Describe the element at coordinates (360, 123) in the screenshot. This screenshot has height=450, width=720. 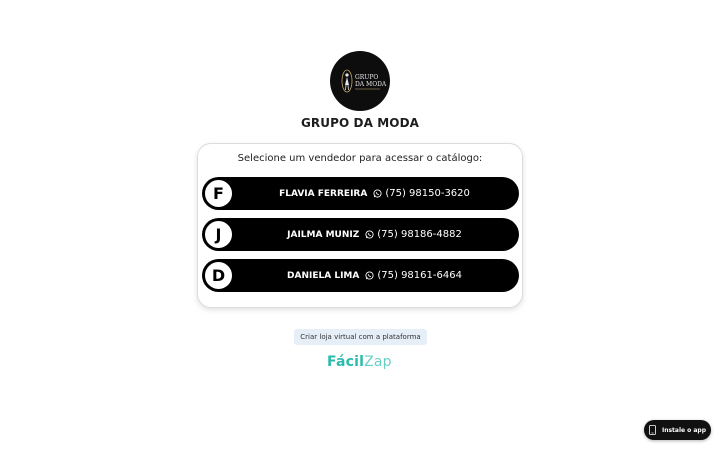
I see `store-name: GRUPO DA MODA` at that location.